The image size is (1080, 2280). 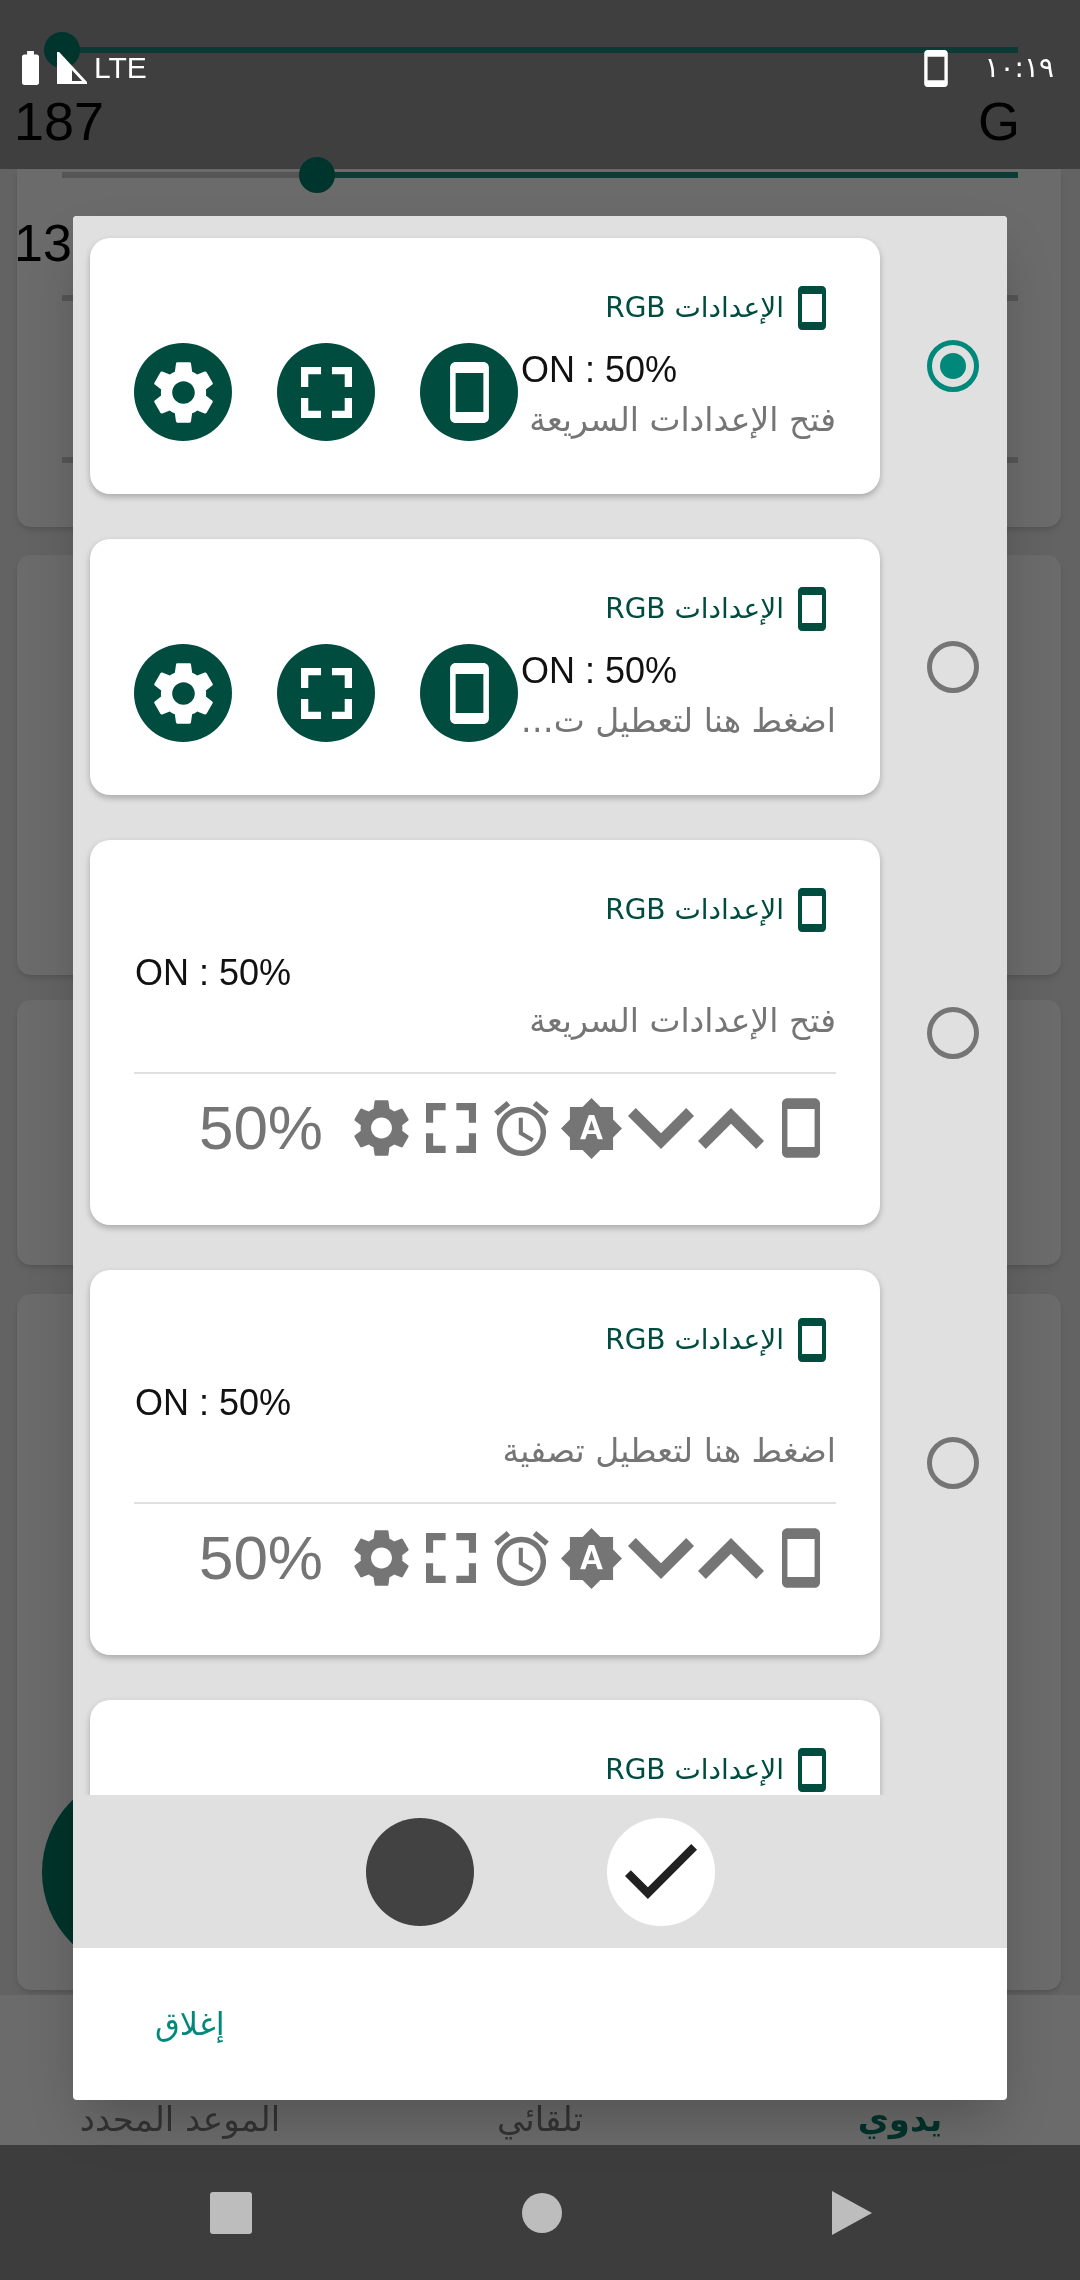 What do you see at coordinates (317, 175) in the screenshot?
I see `slider-thumb` at bounding box center [317, 175].